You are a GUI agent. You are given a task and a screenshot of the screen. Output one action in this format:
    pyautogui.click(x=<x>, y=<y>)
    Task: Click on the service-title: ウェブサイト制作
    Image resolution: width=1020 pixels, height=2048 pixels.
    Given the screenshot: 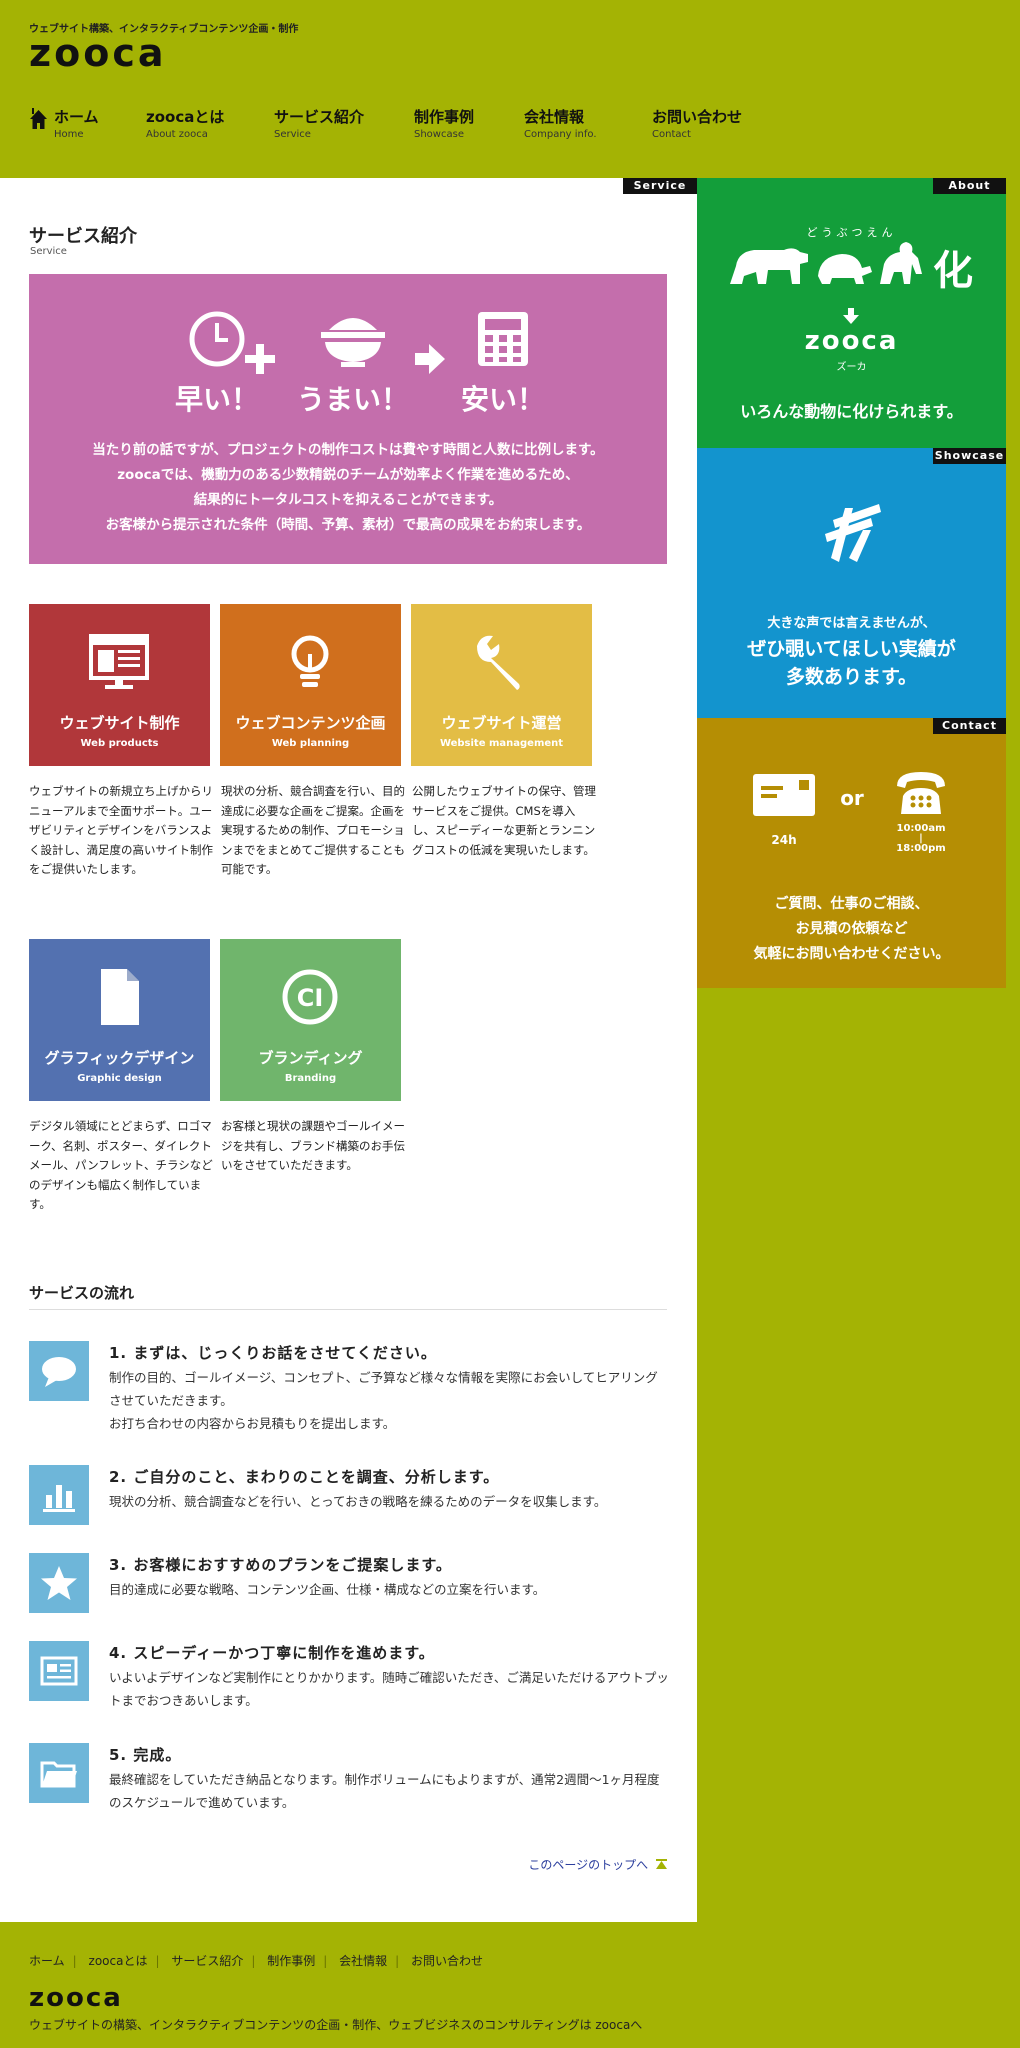 What is the action you would take?
    pyautogui.click(x=119, y=723)
    